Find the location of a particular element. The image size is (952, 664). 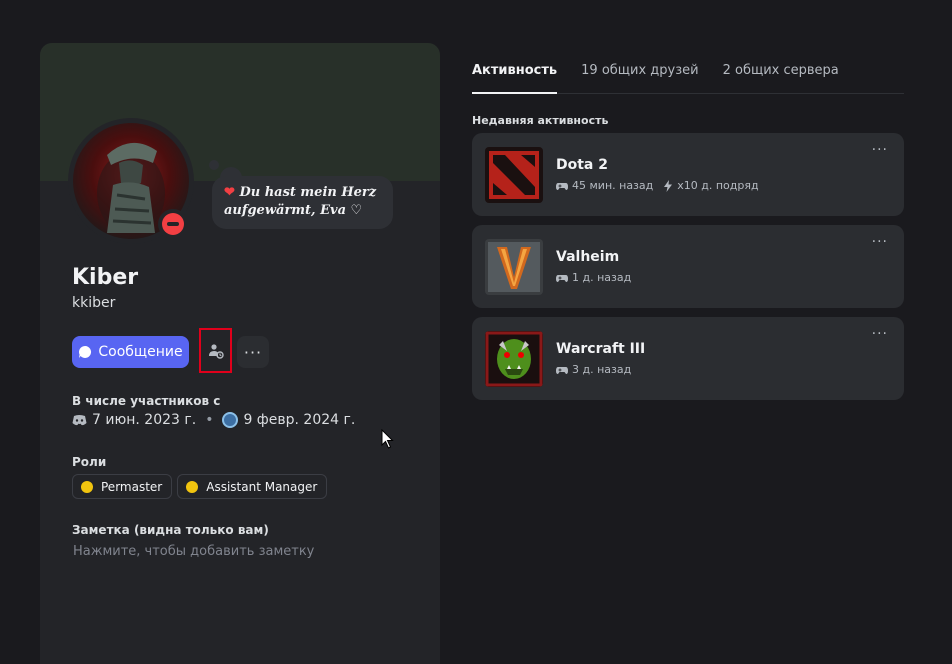

member-since-title: В числе участников с is located at coordinates (146, 401).